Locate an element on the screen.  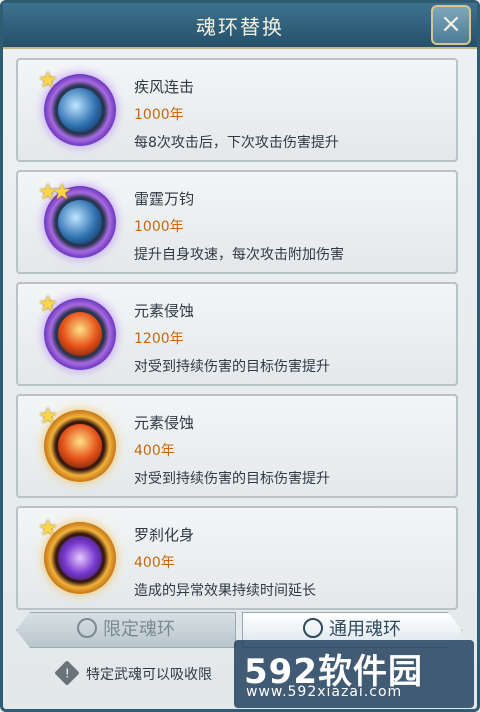
dialog-title: 魂环替换 is located at coordinates (240, 27).